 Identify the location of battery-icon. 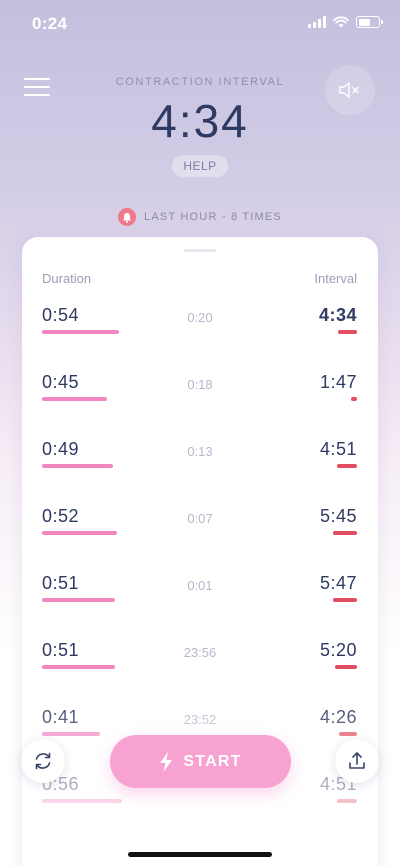
(369, 22).